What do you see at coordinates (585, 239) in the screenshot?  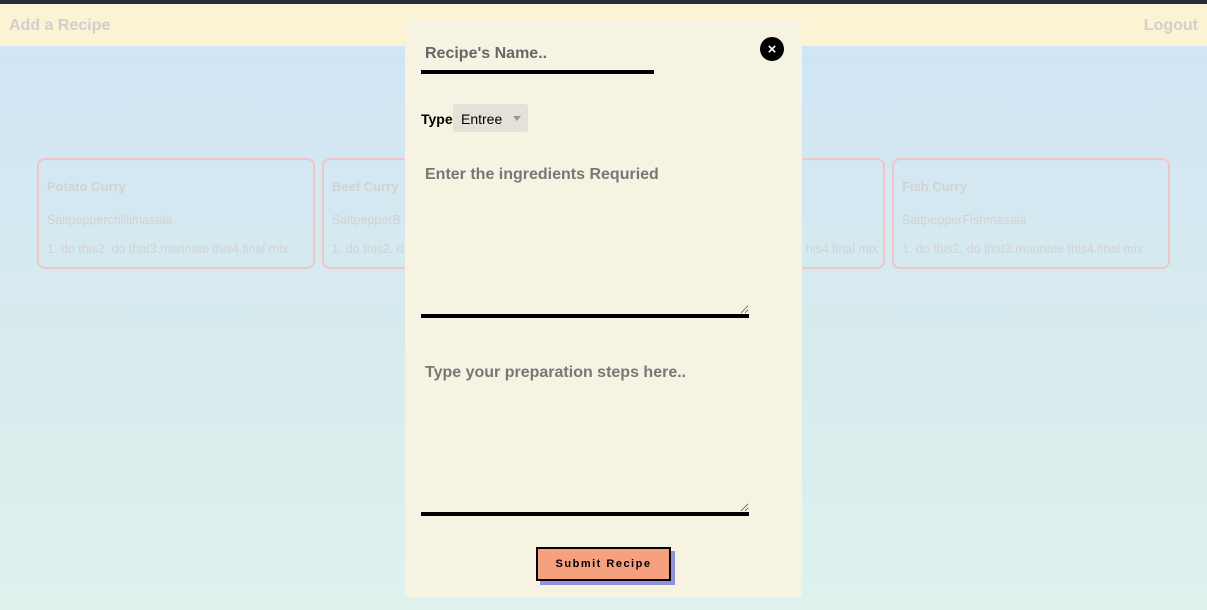 I see `ingredients-textarea` at bounding box center [585, 239].